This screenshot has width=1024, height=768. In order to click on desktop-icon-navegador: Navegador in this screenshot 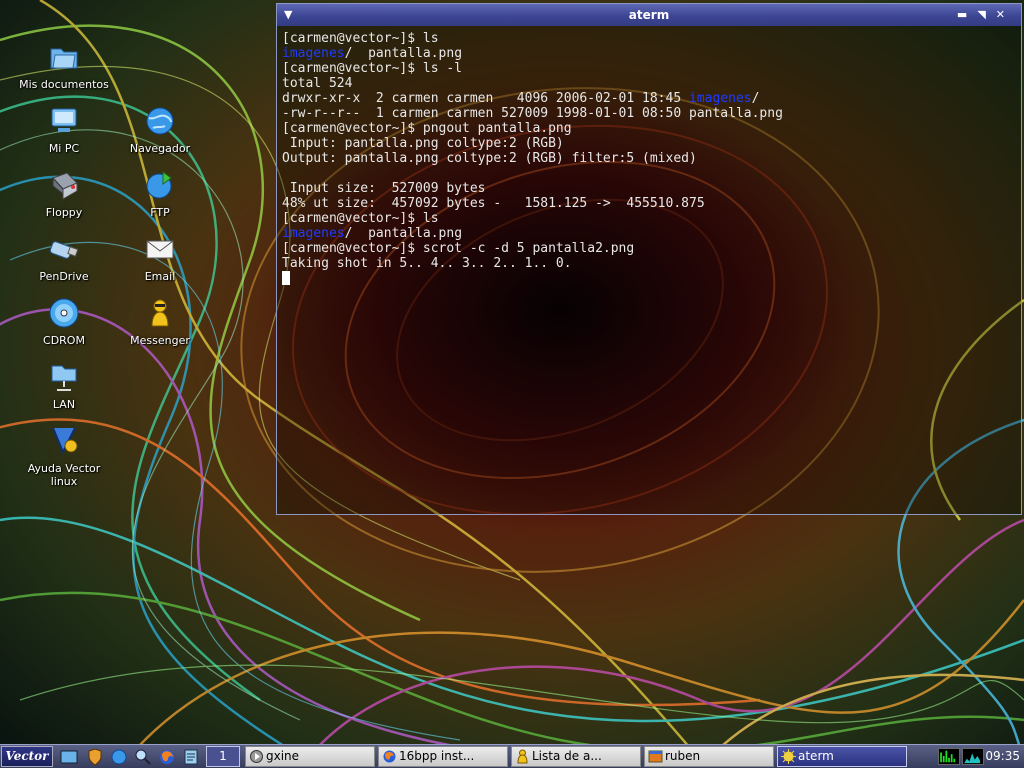, I will do `click(160, 129)`.